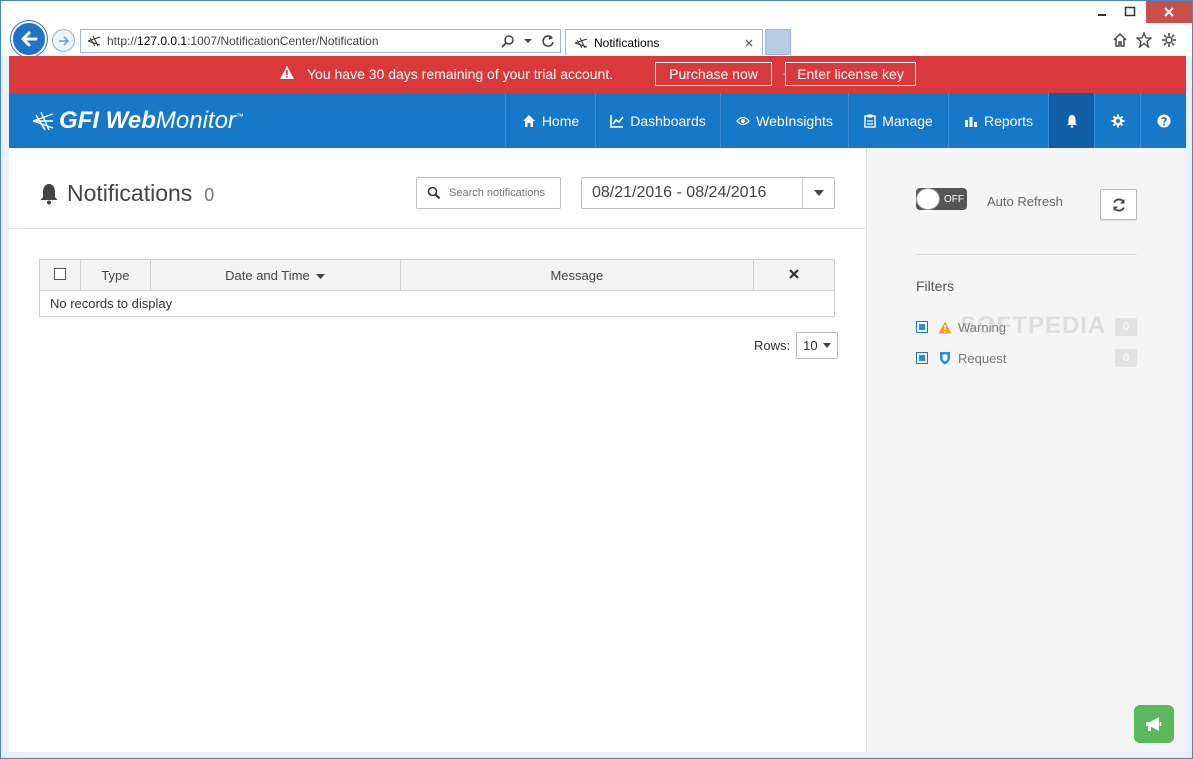 This screenshot has width=1193, height=759. I want to click on menu-help, so click(1163, 120).